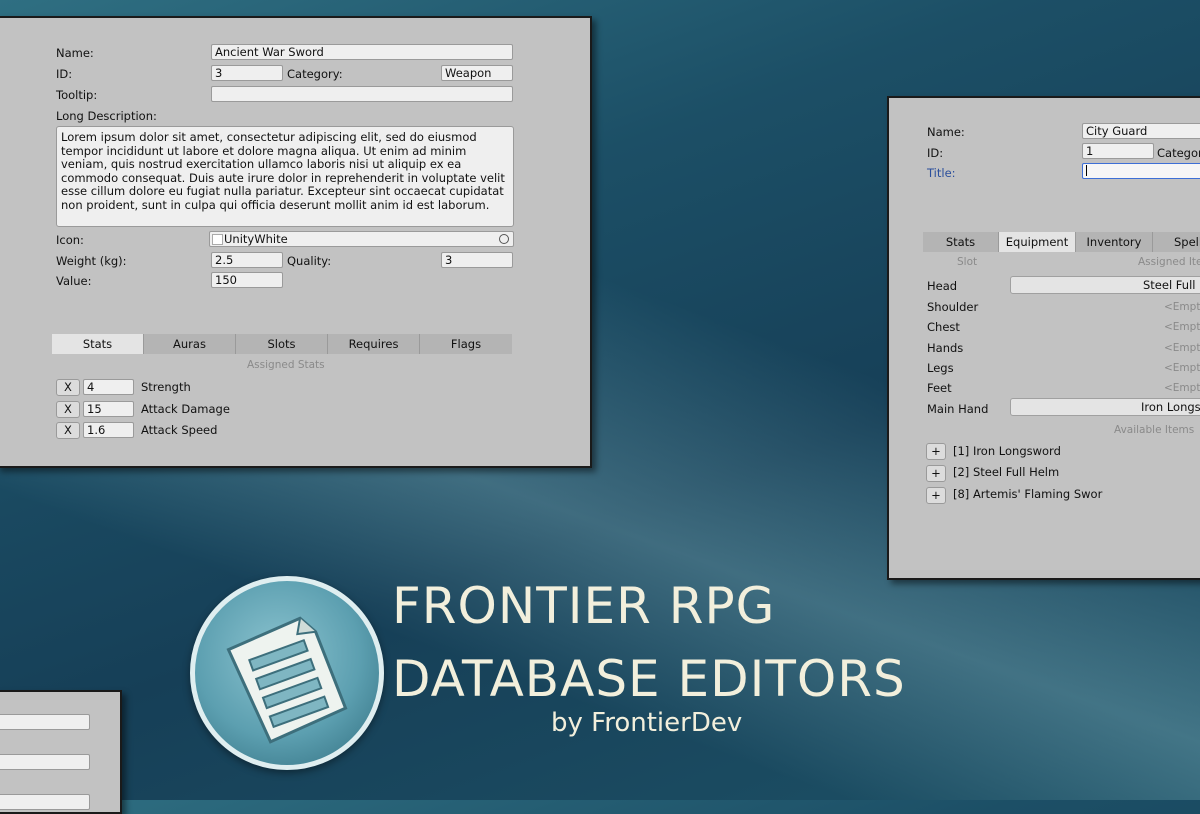 Image resolution: width=1200 pixels, height=814 pixels. I want to click on category-field: Weapon, so click(477, 73).